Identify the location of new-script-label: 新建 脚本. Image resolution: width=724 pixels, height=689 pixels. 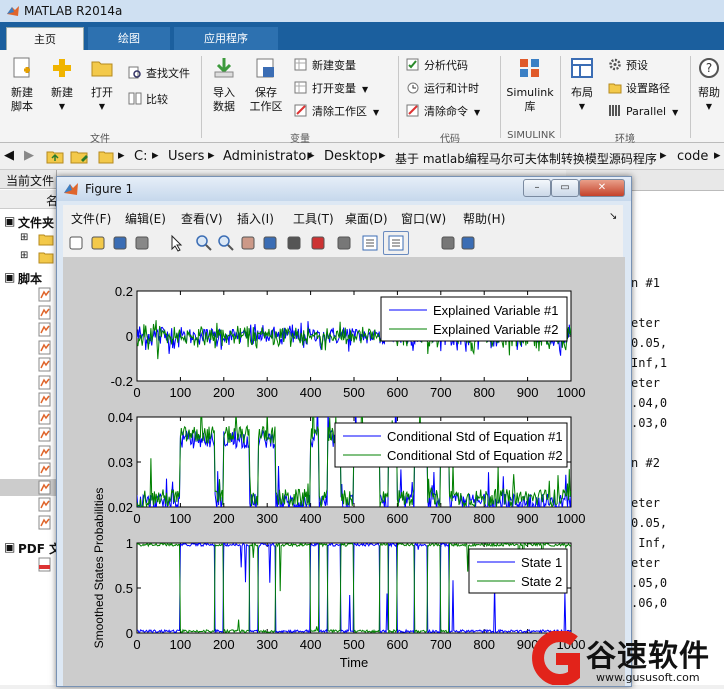
(22, 99).